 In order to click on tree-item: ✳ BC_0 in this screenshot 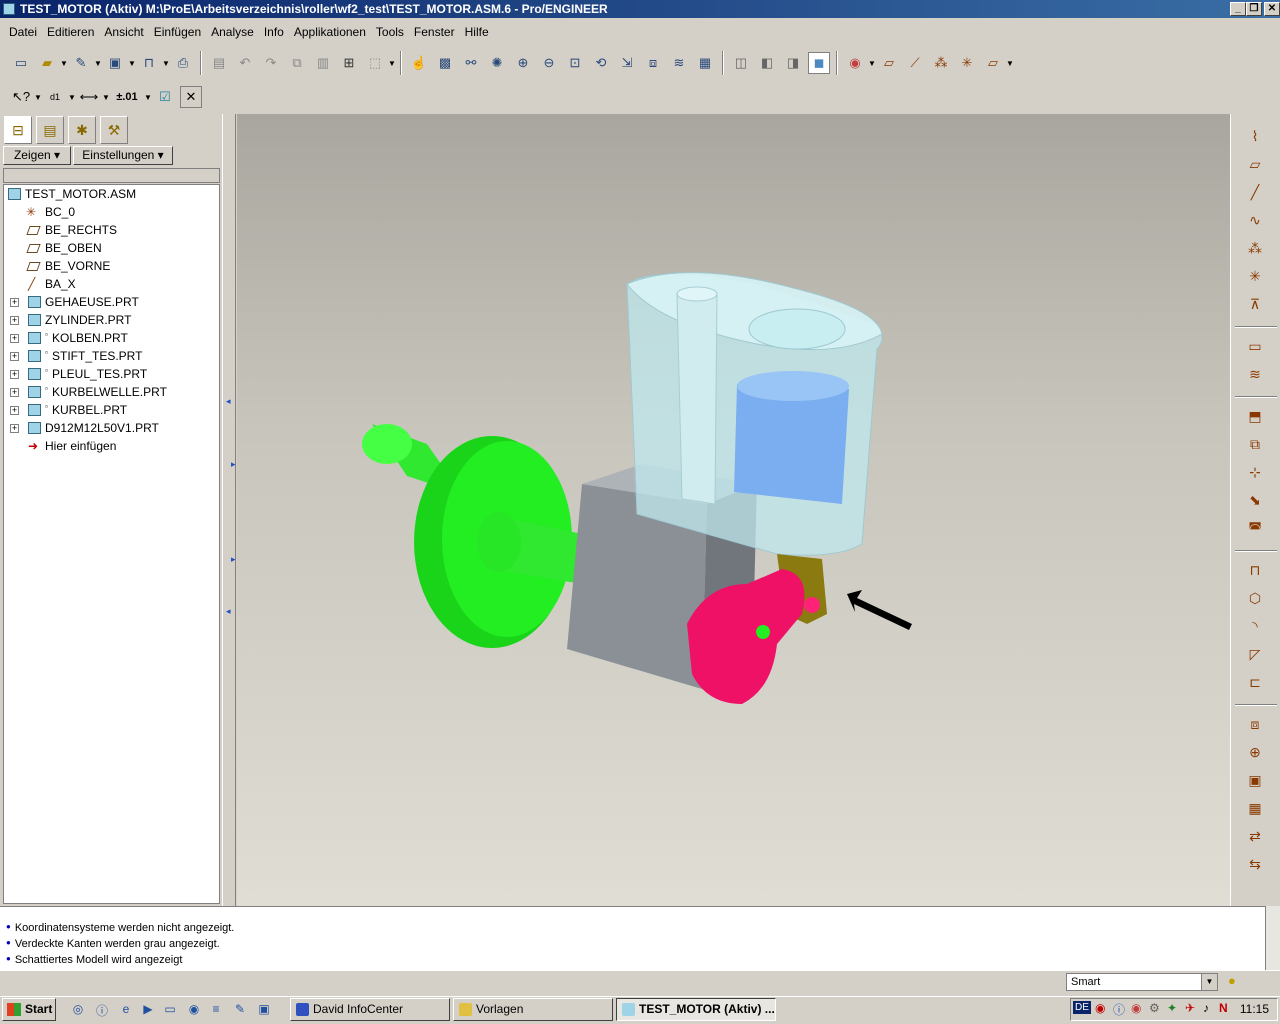, I will do `click(111, 212)`.